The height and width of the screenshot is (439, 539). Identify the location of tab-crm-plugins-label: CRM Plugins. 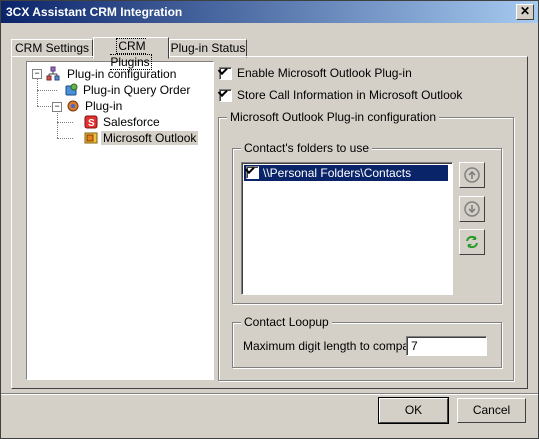
(131, 54).